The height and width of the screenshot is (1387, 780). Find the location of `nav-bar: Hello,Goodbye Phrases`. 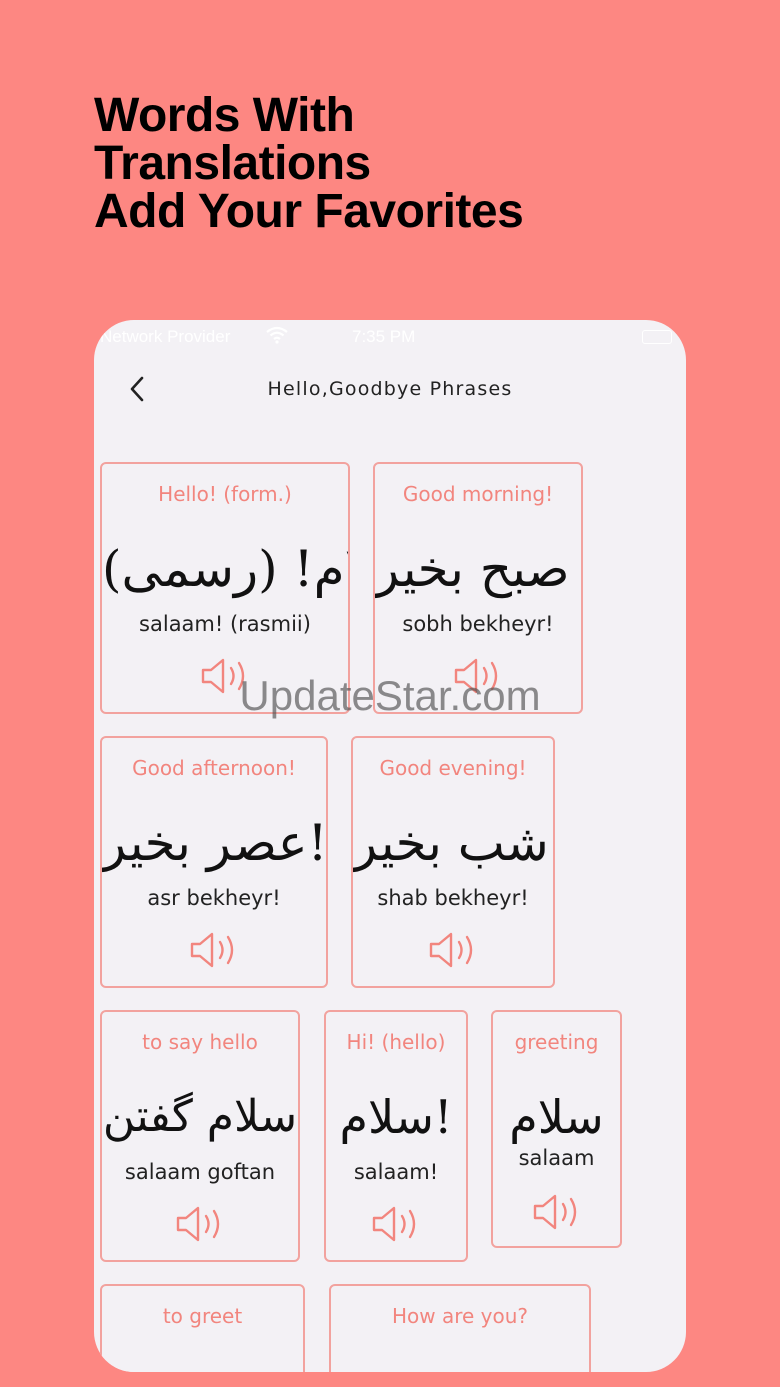

nav-bar: Hello,Goodbye Phrases is located at coordinates (390, 389).